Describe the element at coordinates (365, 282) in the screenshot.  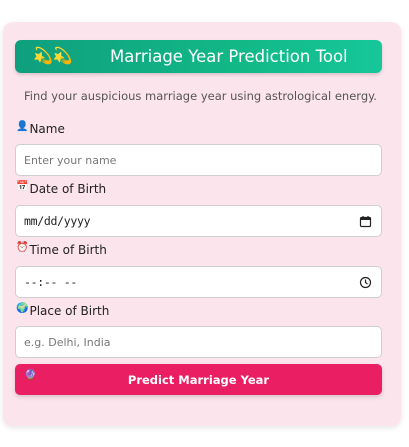
I see `clock-picker-icon` at that location.